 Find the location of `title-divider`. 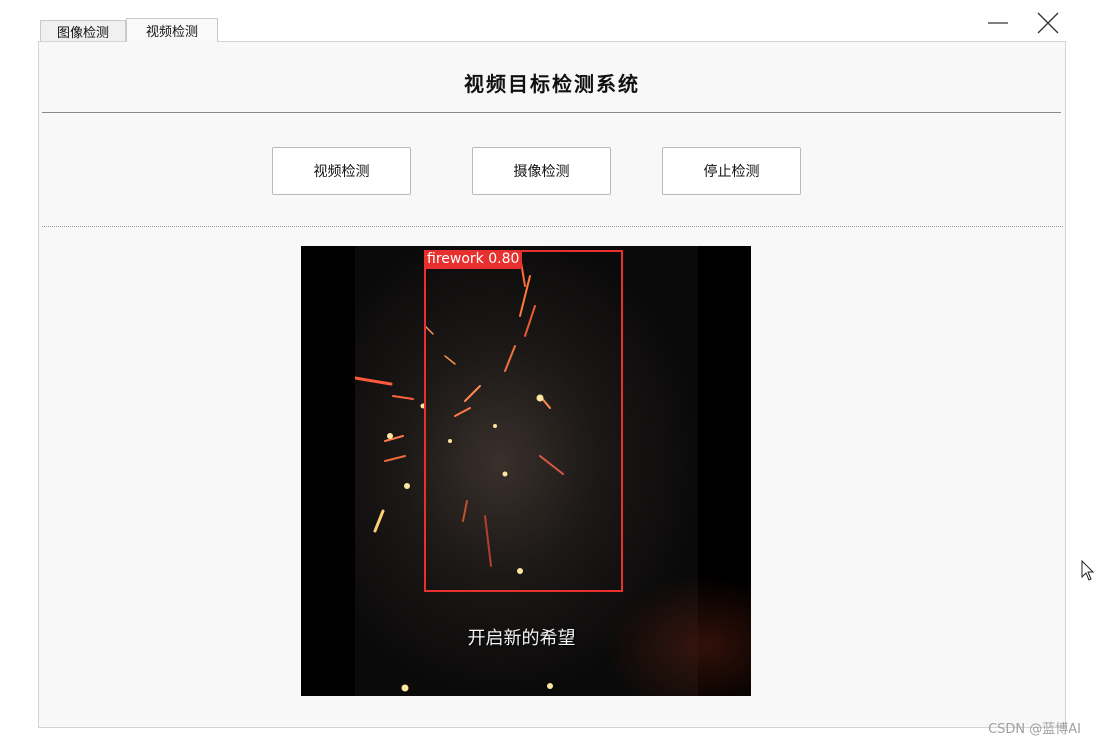

title-divider is located at coordinates (551, 112).